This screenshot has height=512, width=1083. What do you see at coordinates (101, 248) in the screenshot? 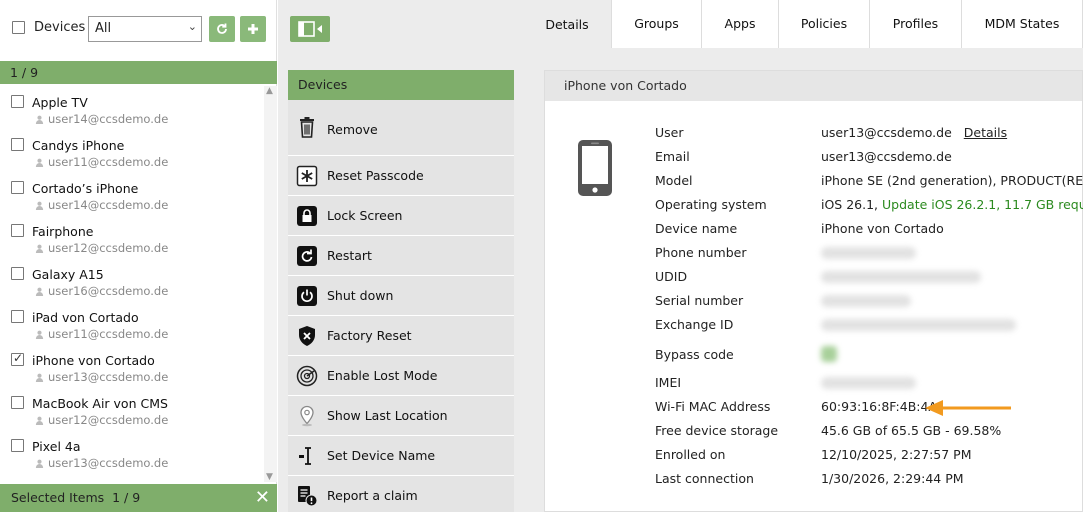
I see `device-user: user12@ccsdemo.de` at bounding box center [101, 248].